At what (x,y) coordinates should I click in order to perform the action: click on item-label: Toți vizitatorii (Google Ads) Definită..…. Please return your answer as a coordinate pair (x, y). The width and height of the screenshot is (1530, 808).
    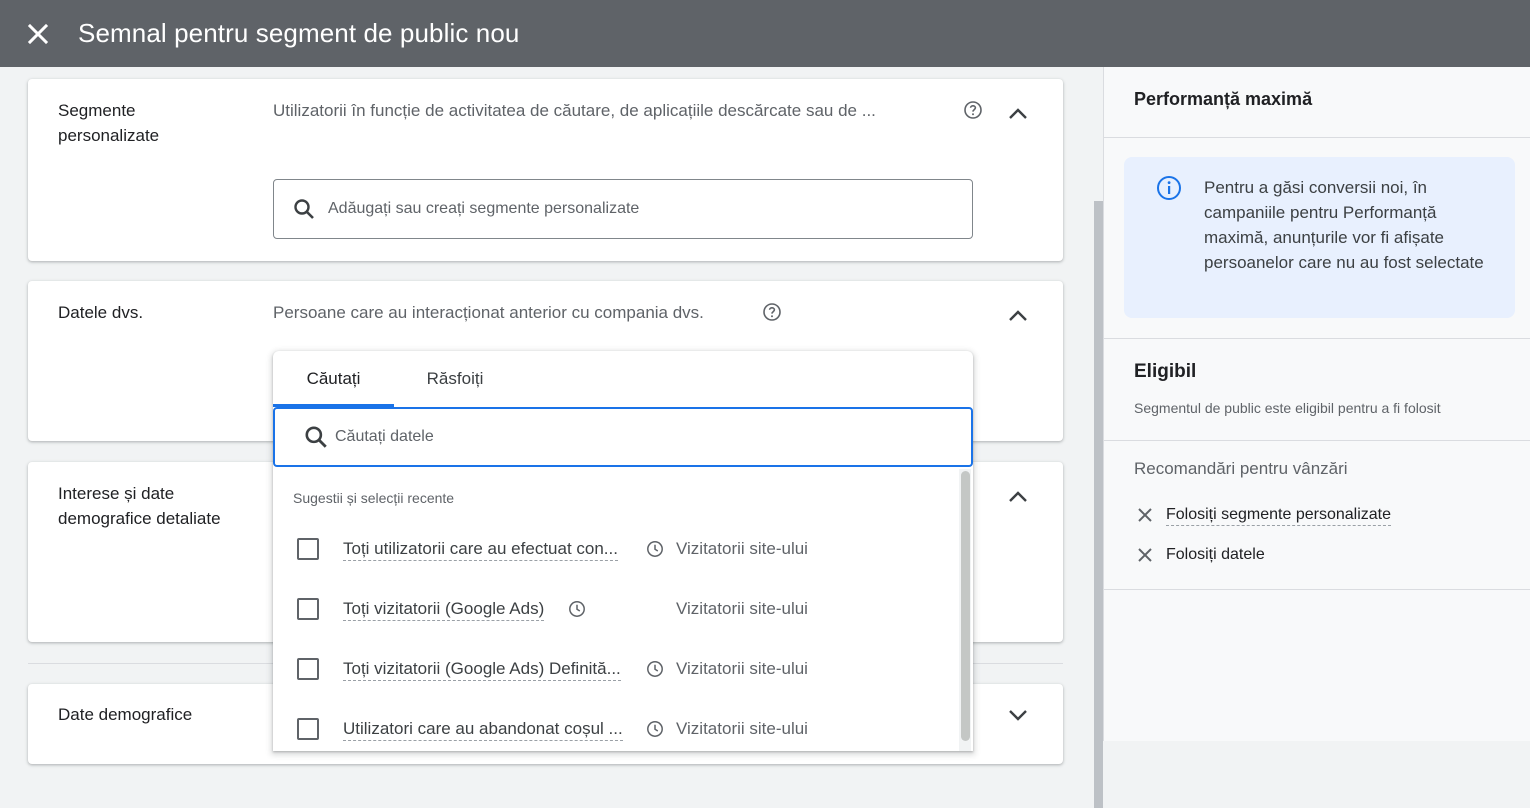
    Looking at the image, I should click on (482, 669).